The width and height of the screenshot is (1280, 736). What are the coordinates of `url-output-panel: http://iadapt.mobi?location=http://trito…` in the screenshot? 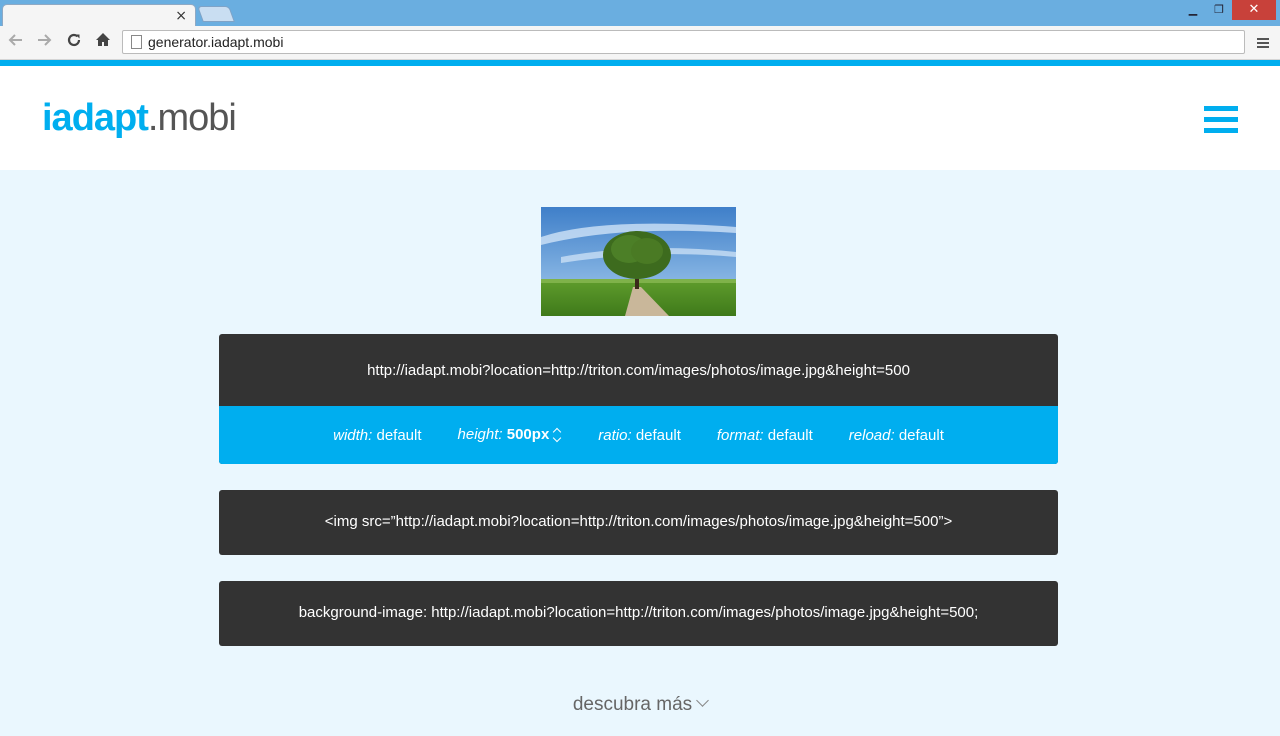 It's located at (638, 399).